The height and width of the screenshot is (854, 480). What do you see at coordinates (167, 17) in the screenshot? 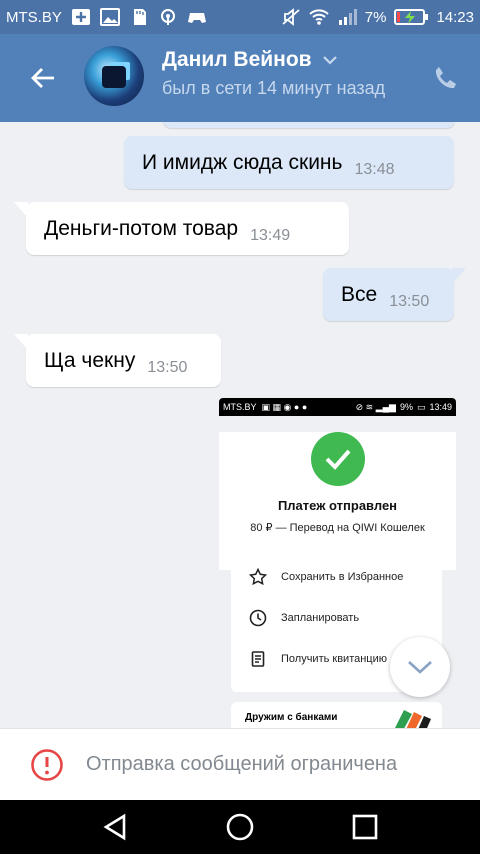
I see `hotspot-icon` at bounding box center [167, 17].